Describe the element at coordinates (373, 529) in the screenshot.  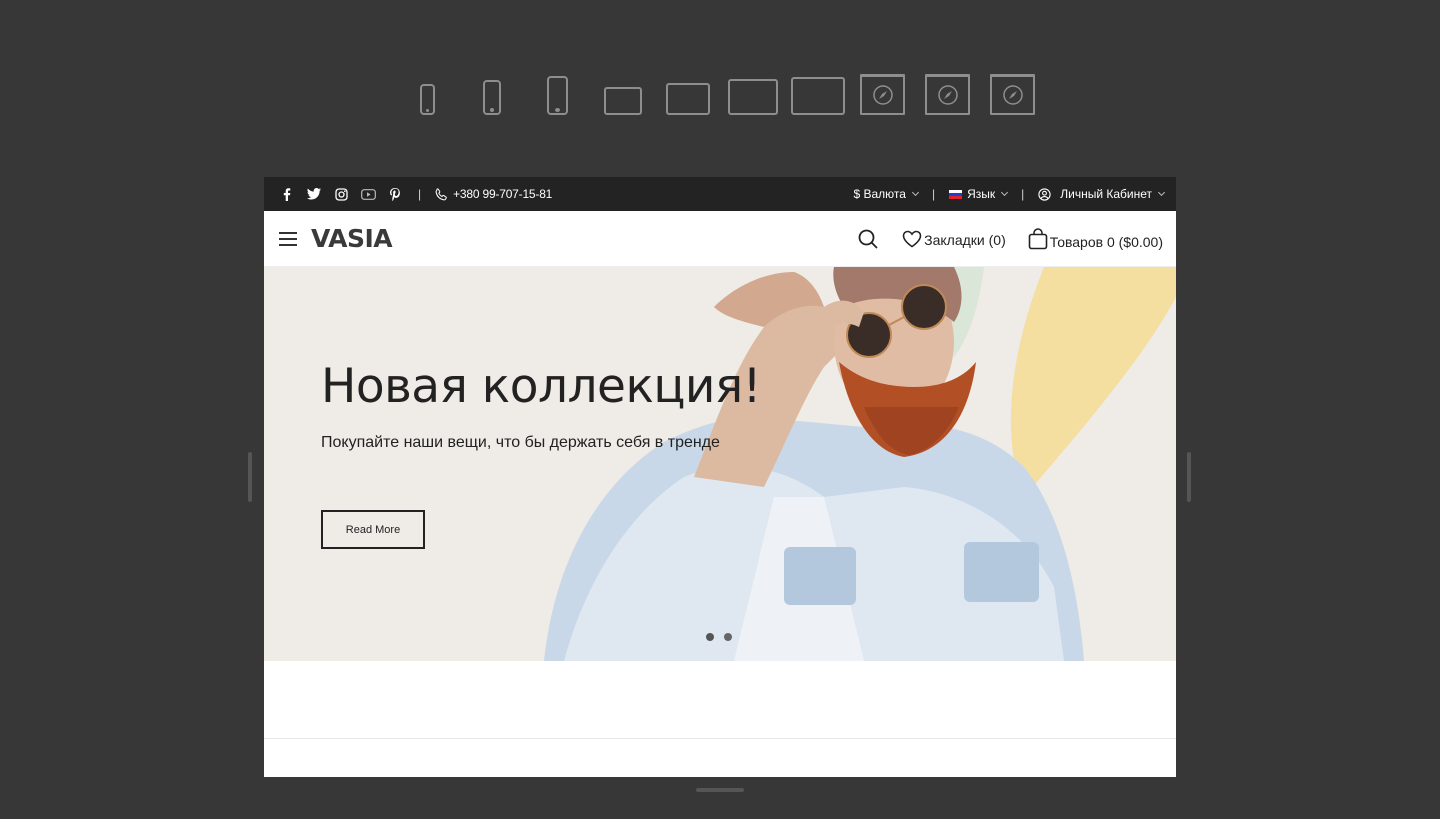
I see `read-more-button: Read More` at that location.